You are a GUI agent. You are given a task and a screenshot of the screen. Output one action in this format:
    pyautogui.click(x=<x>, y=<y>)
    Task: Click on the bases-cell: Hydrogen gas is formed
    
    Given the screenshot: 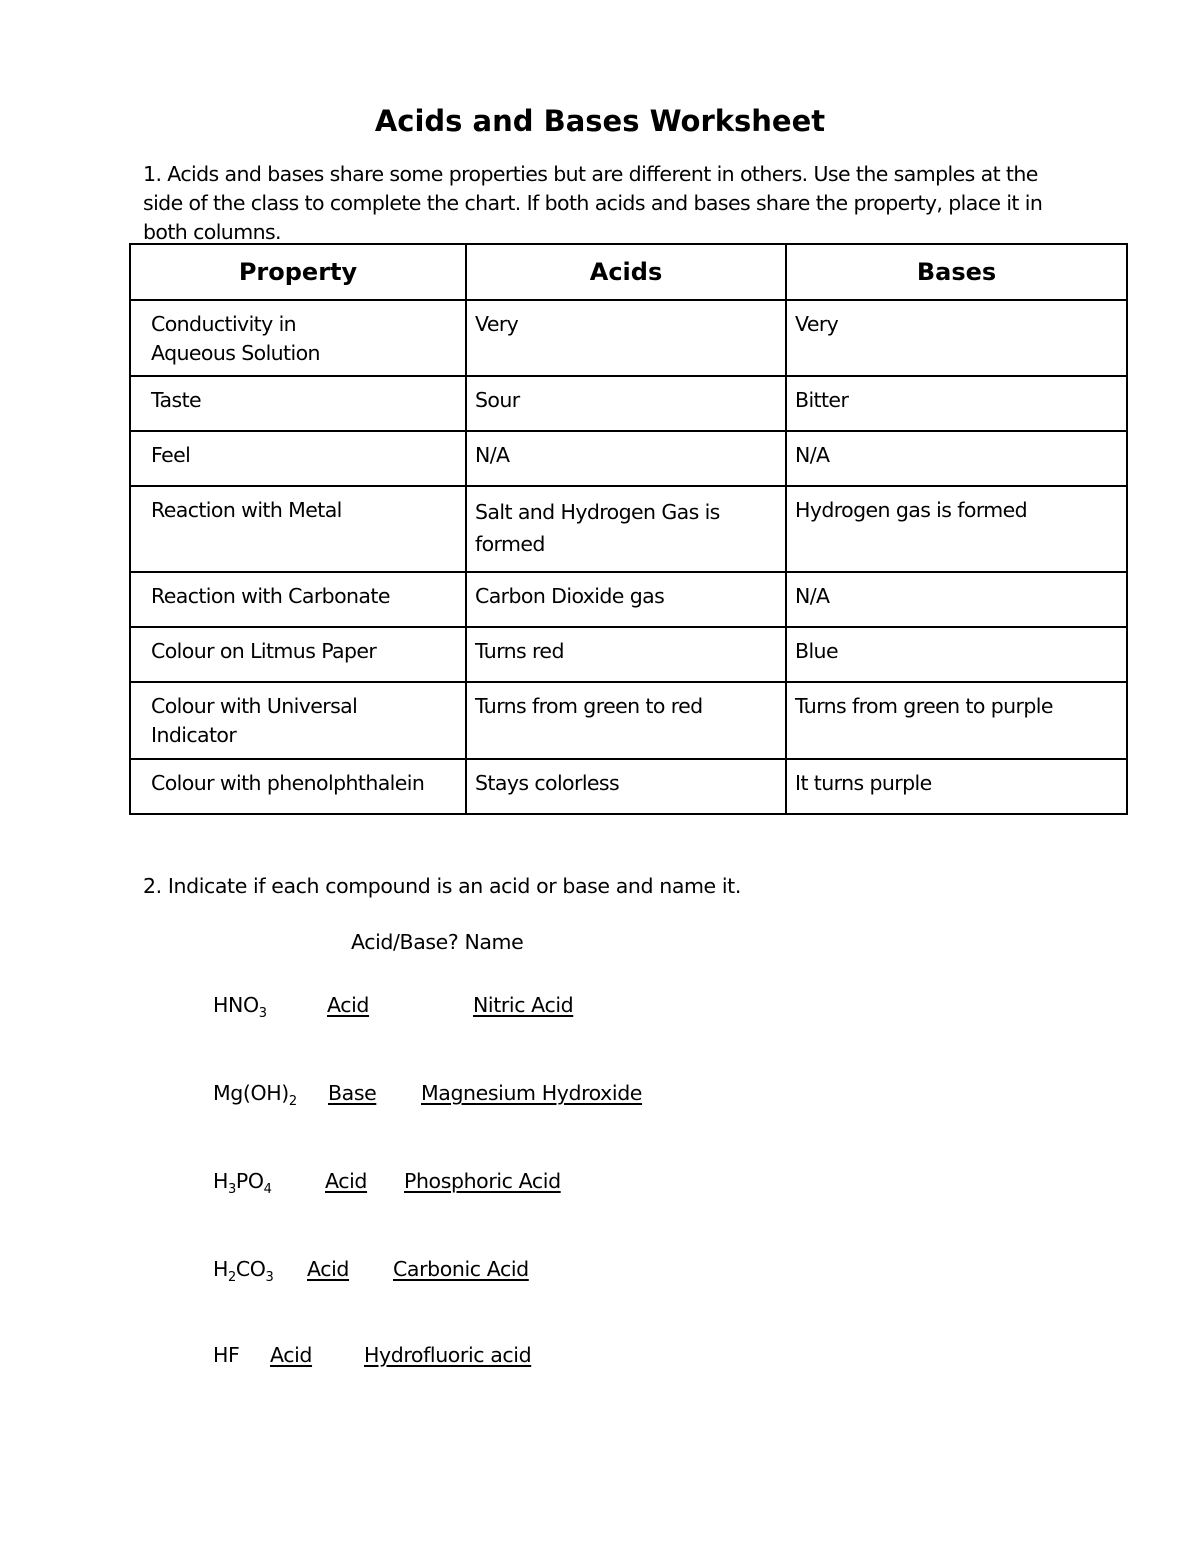 What is the action you would take?
    pyautogui.click(x=911, y=510)
    